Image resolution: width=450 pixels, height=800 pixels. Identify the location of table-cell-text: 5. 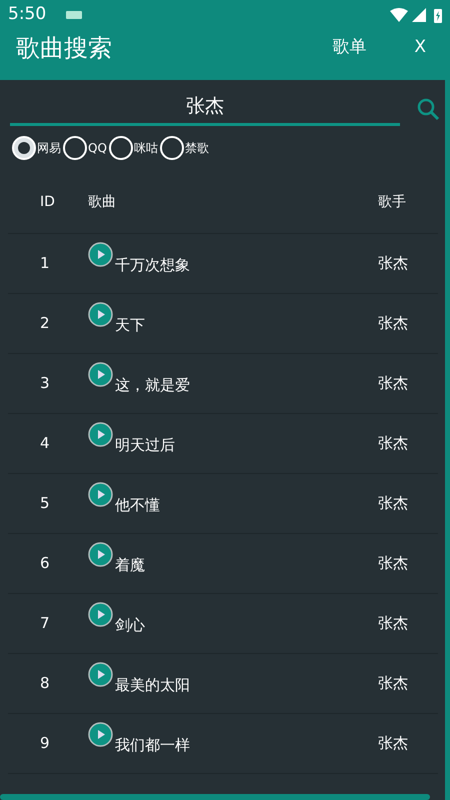
(45, 503).